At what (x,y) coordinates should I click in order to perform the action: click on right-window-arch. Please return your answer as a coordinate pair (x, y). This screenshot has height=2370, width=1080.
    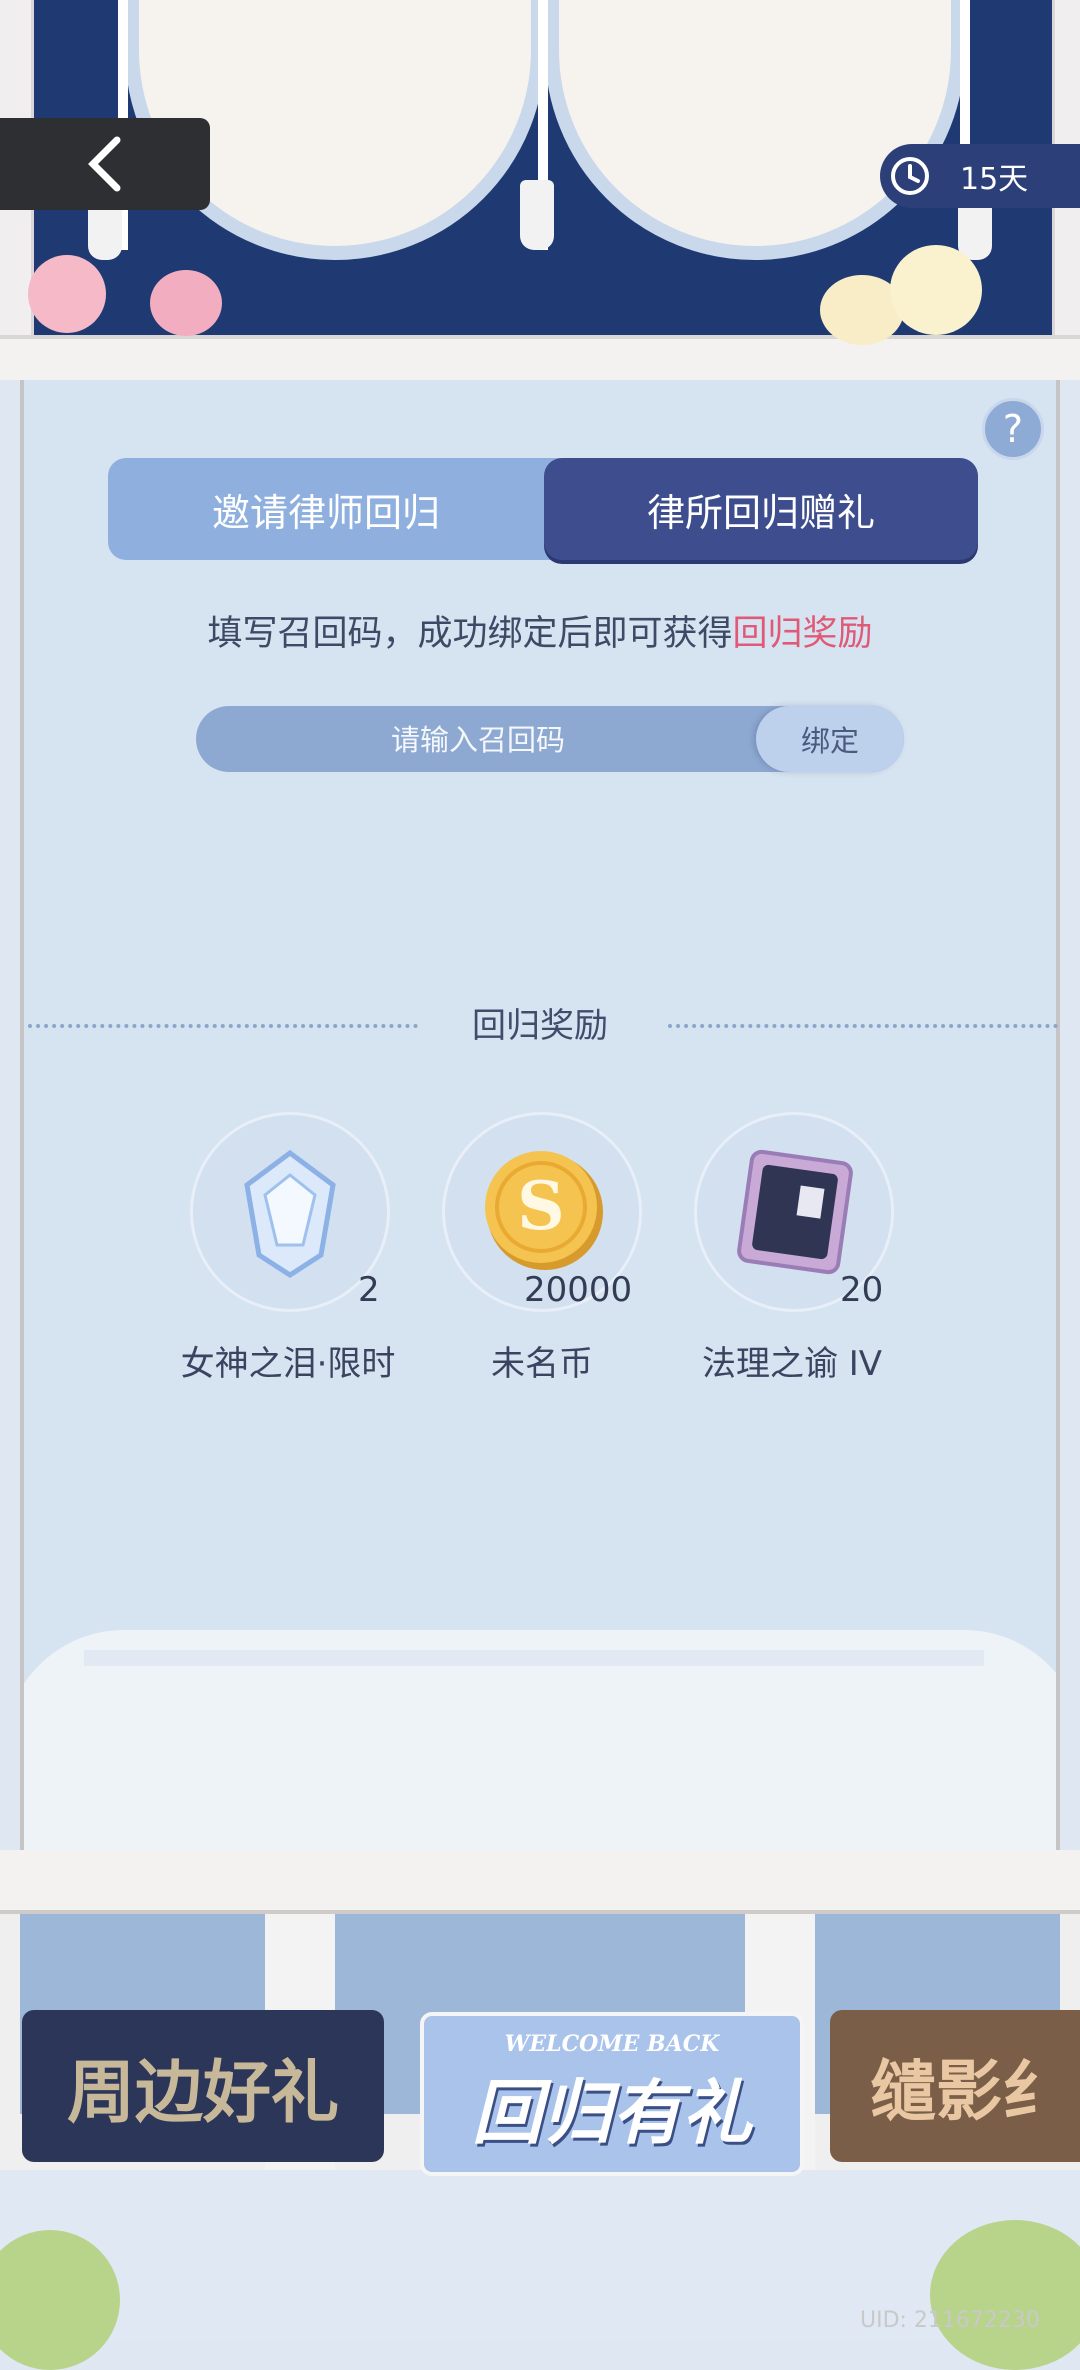
    Looking at the image, I should click on (755, 130).